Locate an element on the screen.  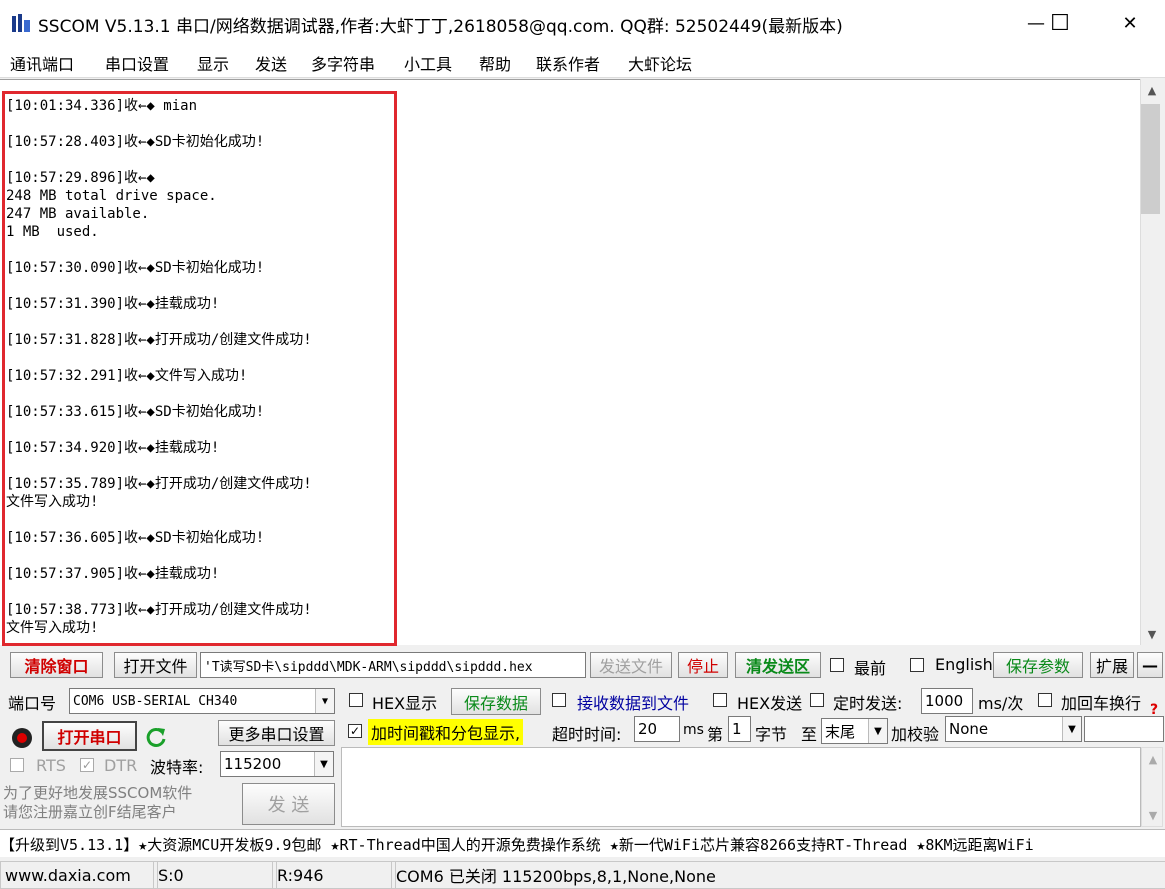
clear-send-button: 清发送区 is located at coordinates (778, 665).